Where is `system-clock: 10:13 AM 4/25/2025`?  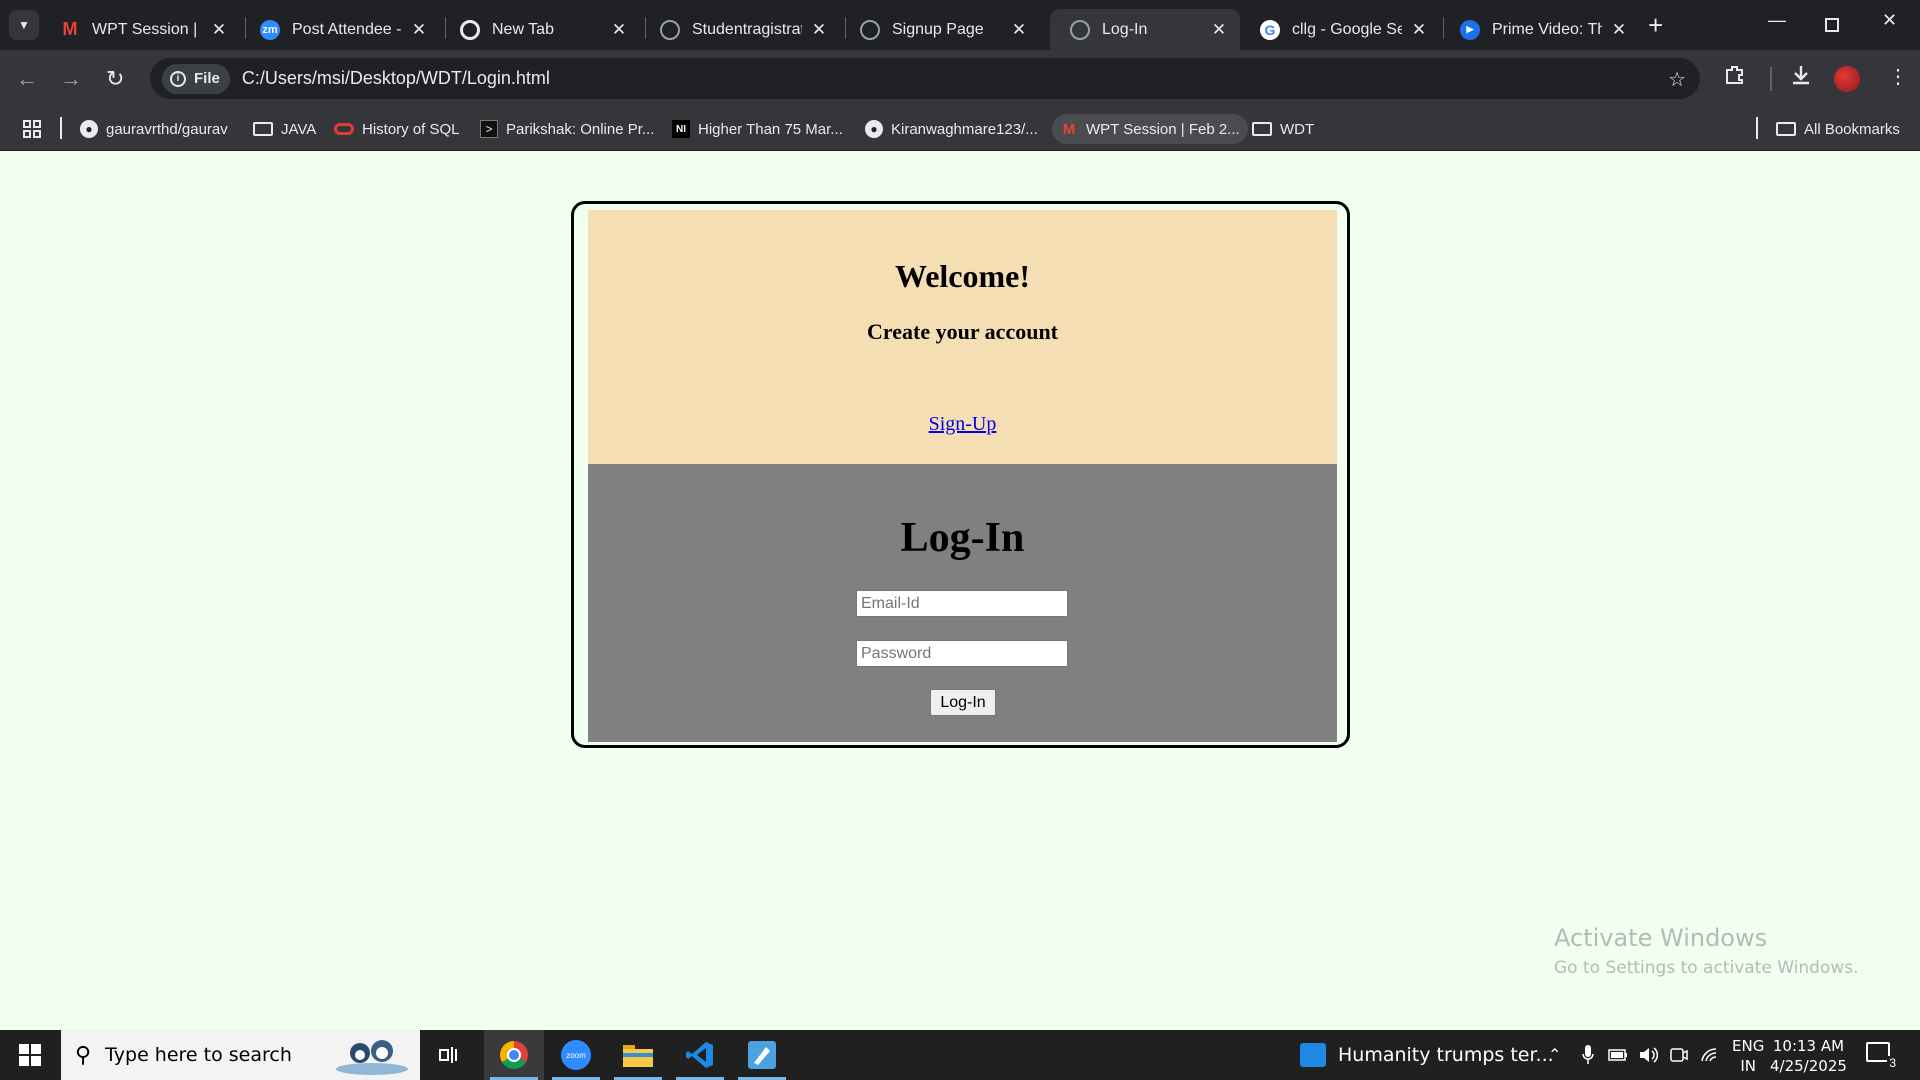
system-clock: 10:13 AM 4/25/2025 is located at coordinates (1808, 1056).